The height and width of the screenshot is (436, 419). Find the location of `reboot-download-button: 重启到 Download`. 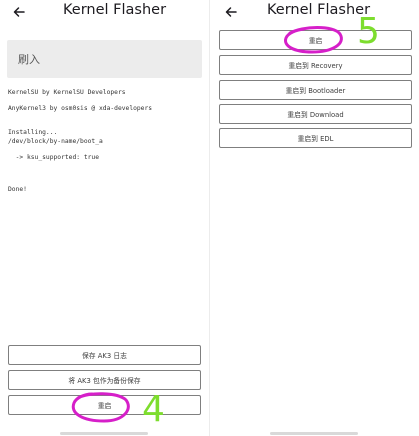

reboot-download-button: 重启到 Download is located at coordinates (315, 114).